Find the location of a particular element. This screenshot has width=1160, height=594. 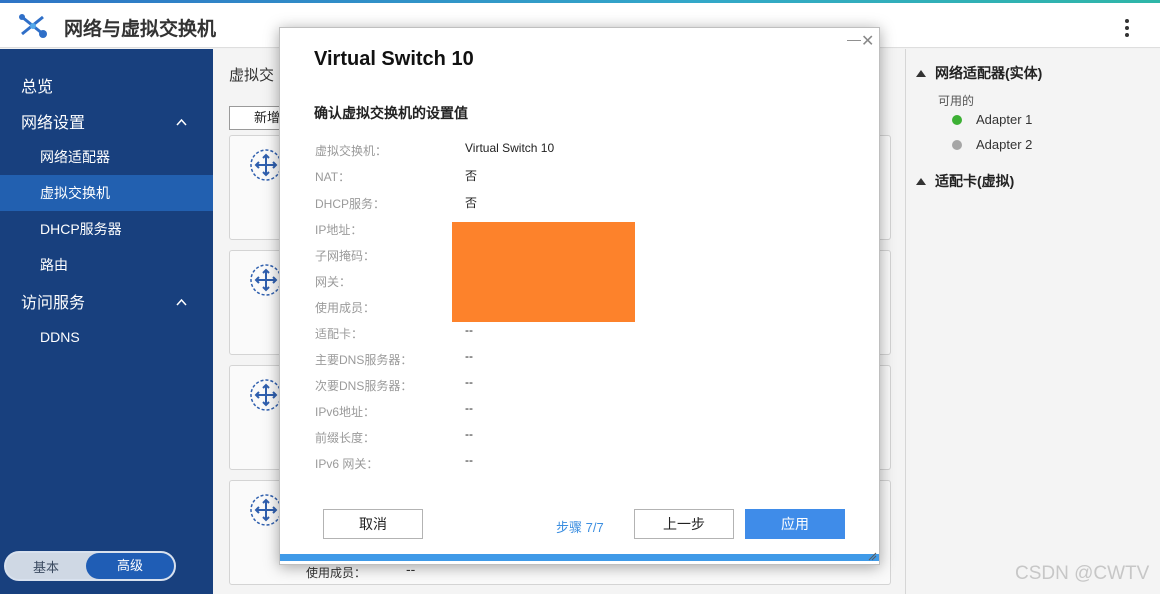

setting-label: IPv6地址： is located at coordinates (345, 412).